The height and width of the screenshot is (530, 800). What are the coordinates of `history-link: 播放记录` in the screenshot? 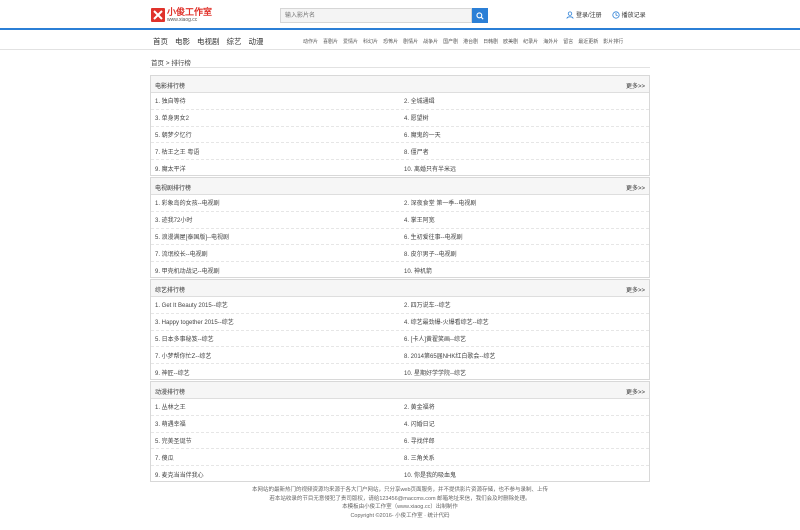 It's located at (629, 14).